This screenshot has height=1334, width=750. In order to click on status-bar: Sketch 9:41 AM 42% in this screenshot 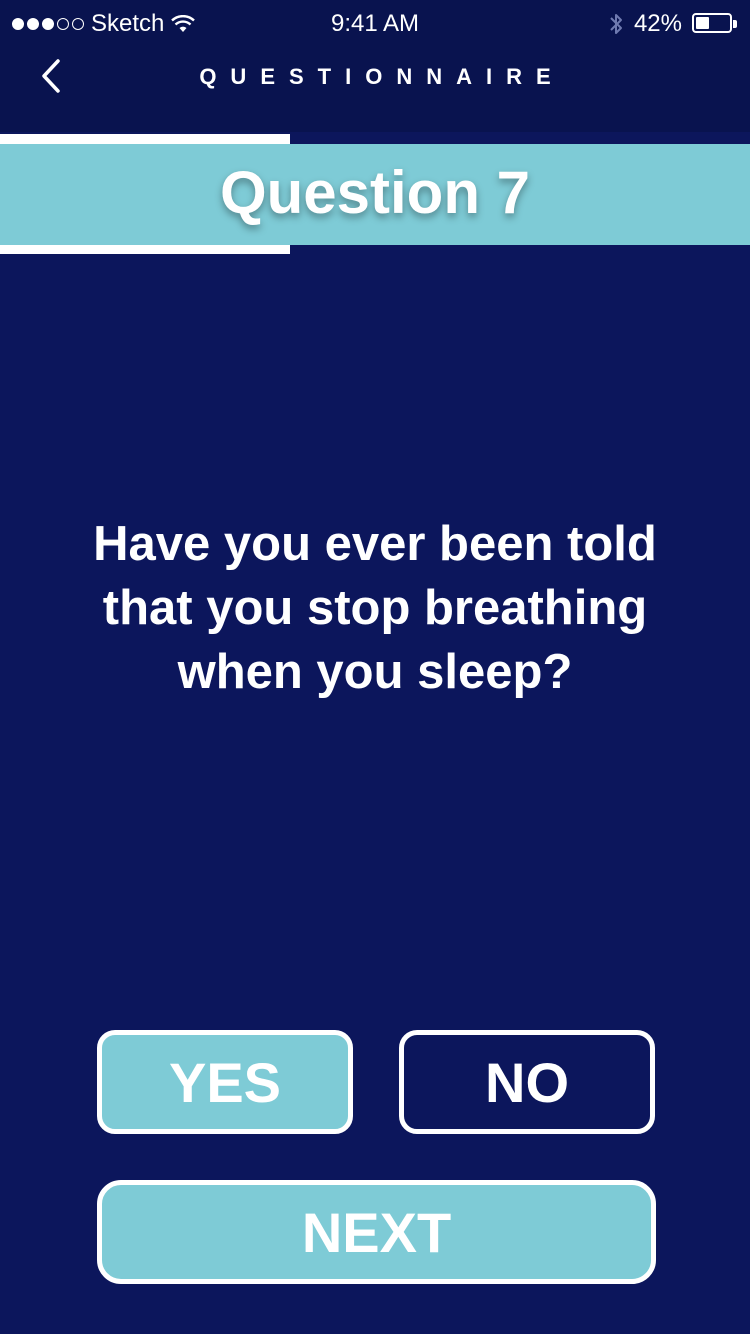, I will do `click(375, 24)`.